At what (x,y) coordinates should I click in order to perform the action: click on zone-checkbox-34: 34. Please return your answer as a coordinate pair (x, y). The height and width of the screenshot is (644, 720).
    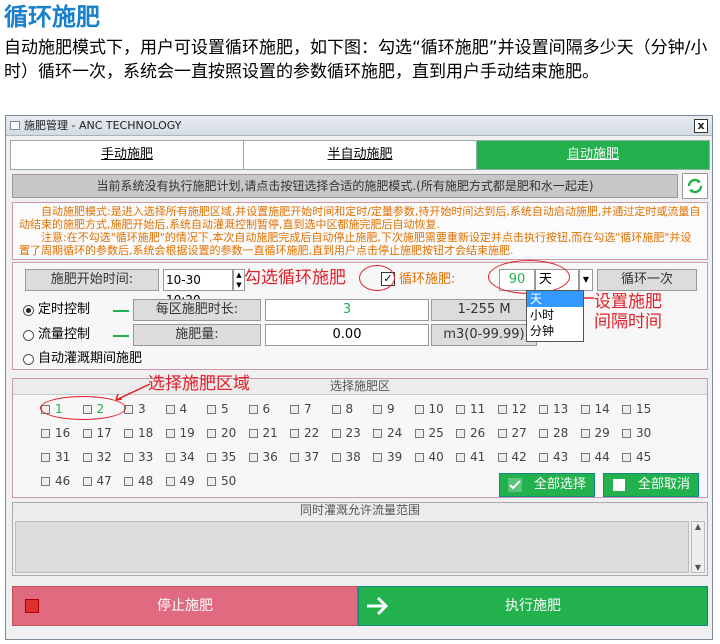
    Looking at the image, I should click on (180, 457).